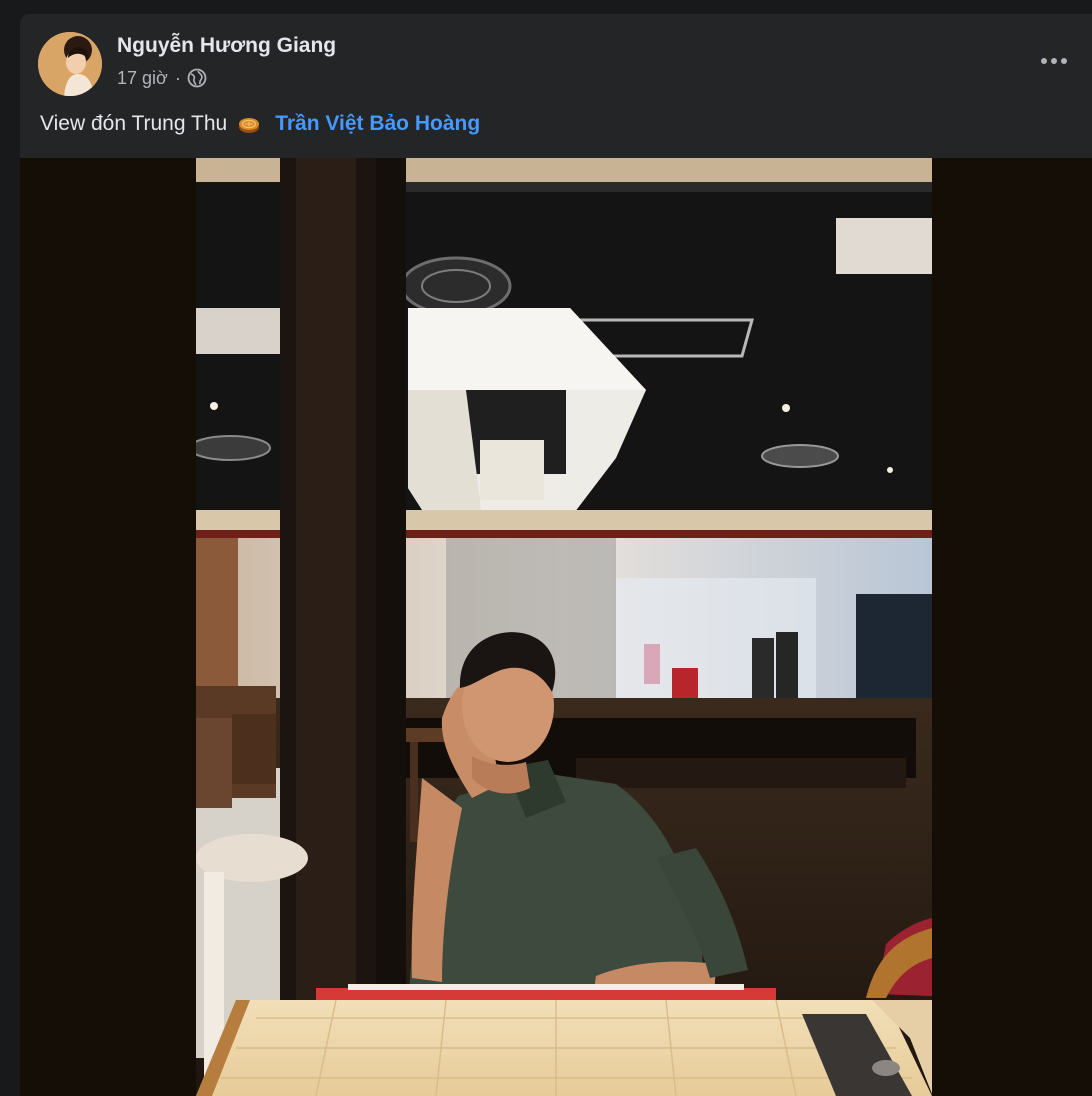  I want to click on avatar-image, so click(70, 64).